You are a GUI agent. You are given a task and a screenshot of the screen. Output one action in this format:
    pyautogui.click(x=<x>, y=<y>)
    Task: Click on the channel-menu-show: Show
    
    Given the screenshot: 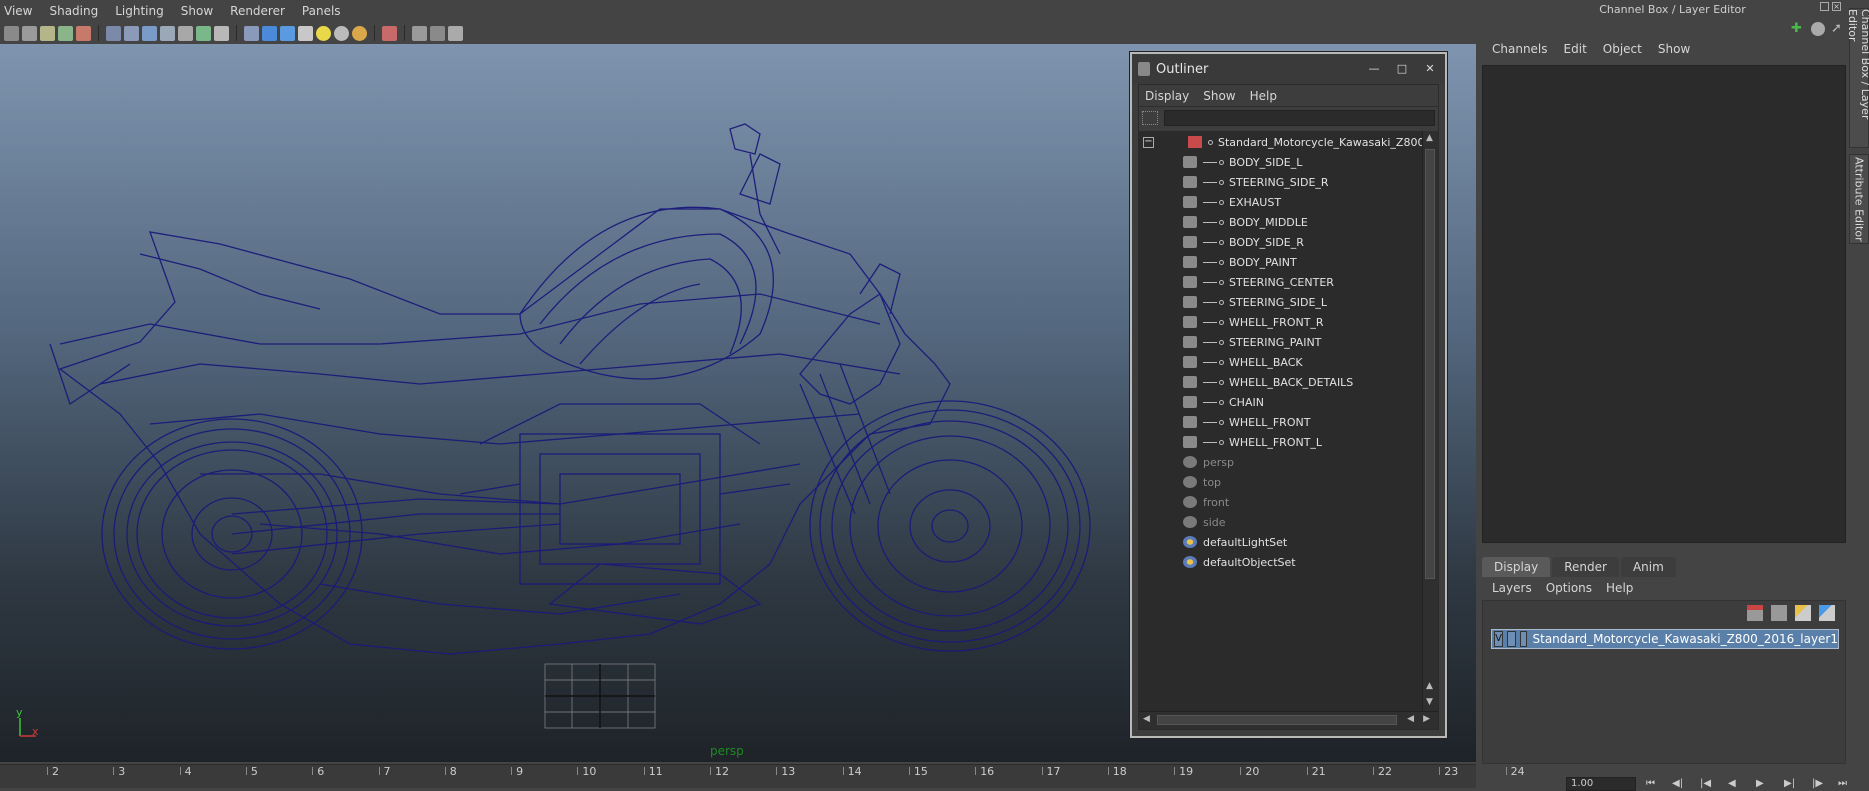 What is the action you would take?
    pyautogui.click(x=1674, y=49)
    